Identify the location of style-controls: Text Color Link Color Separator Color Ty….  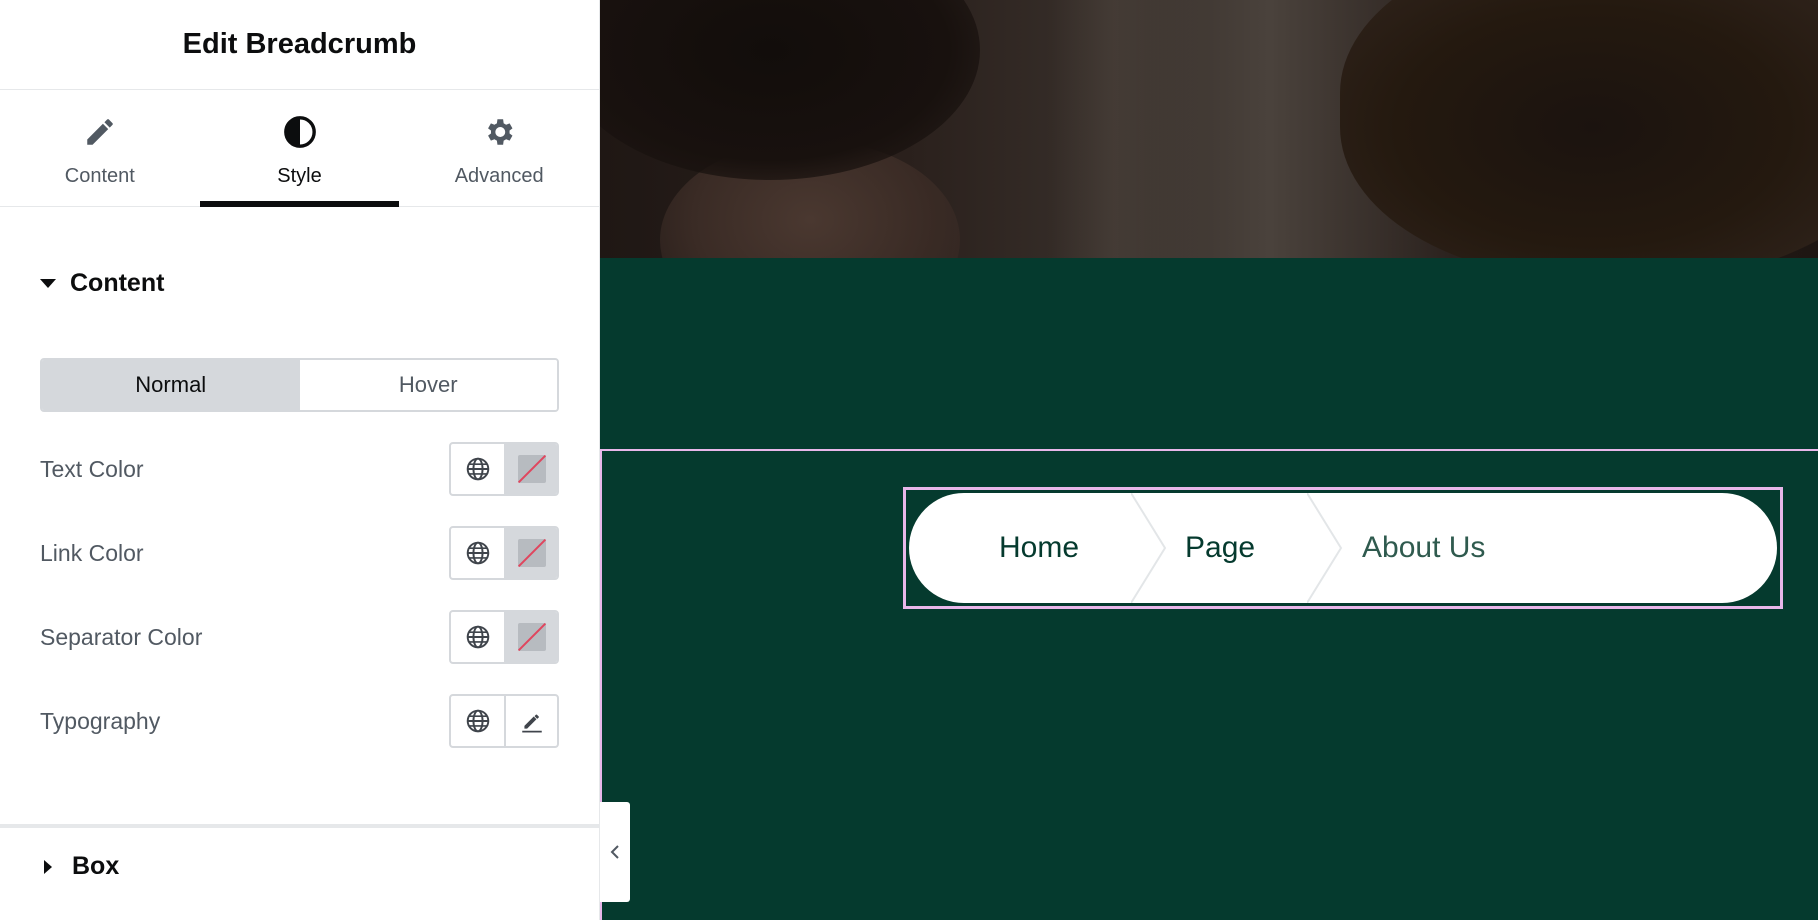
(299, 595).